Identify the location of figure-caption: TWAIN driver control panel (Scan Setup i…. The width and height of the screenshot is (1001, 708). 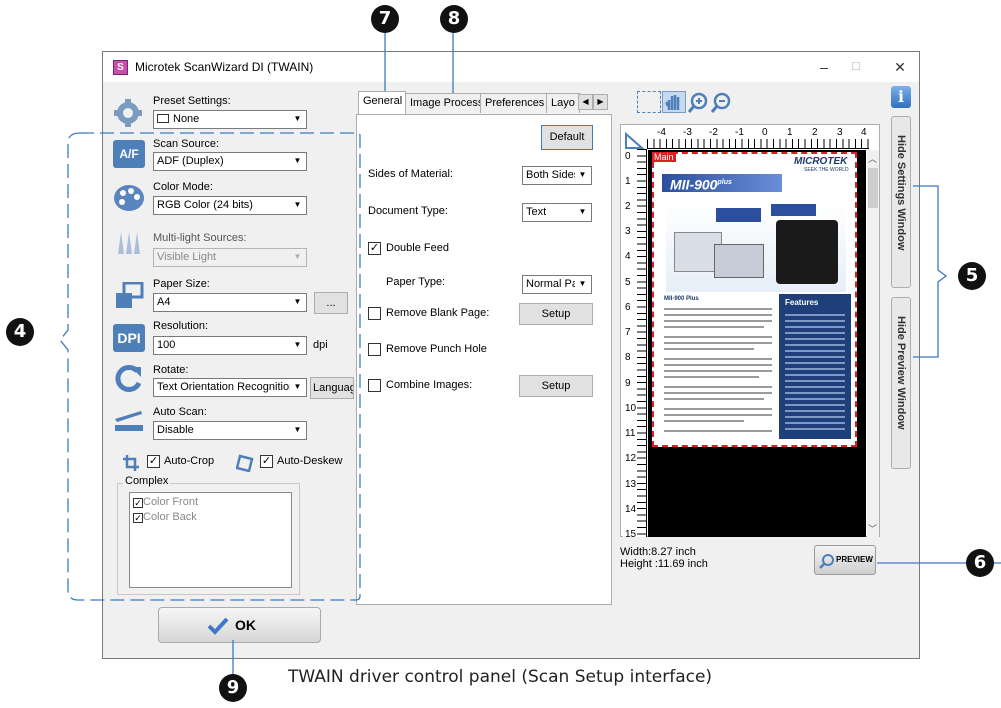
(500, 677).